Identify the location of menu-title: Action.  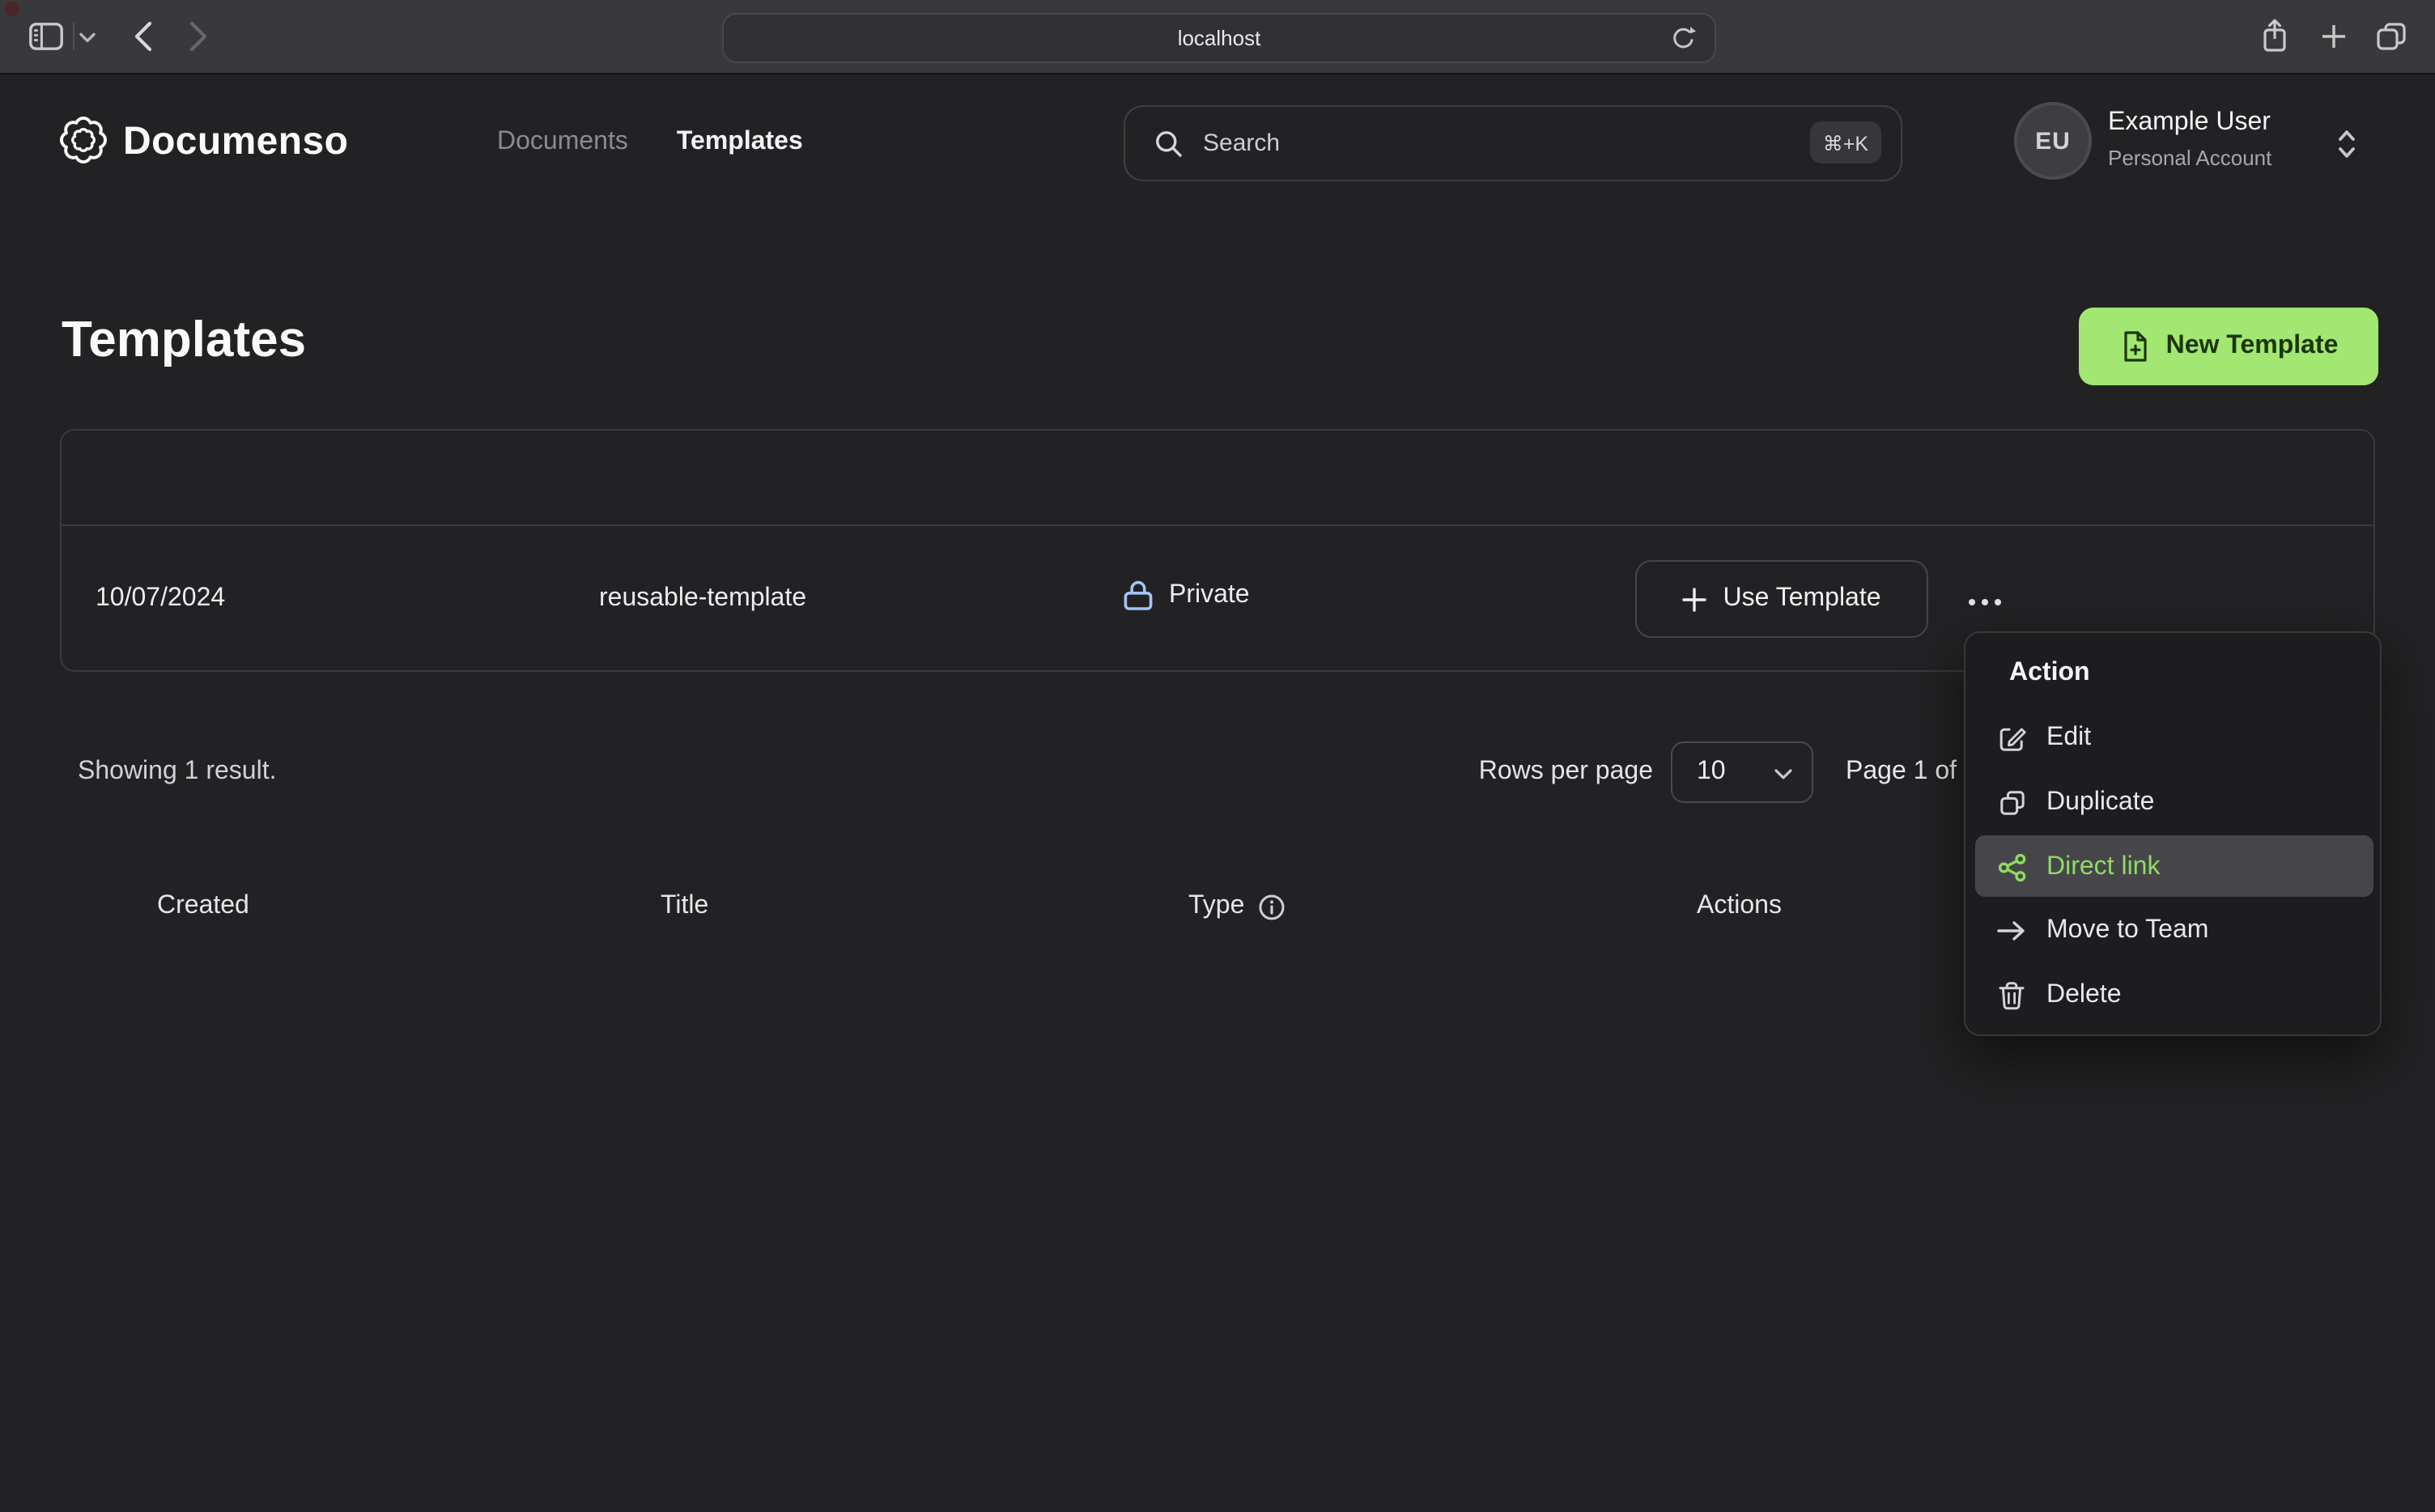
(2049, 672).